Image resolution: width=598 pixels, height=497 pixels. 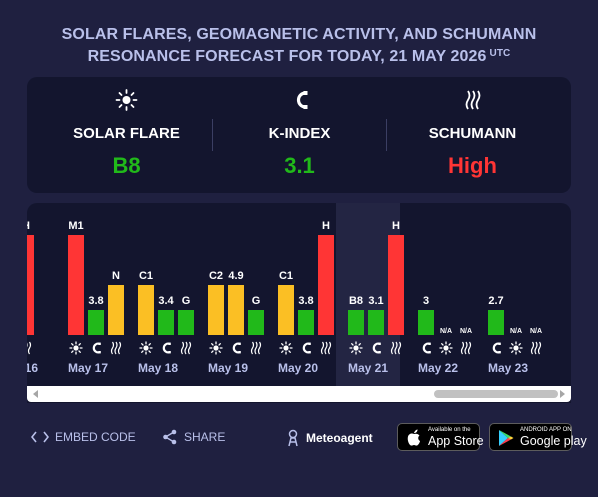 I want to click on bar-value-label: C1, so click(x=286, y=276).